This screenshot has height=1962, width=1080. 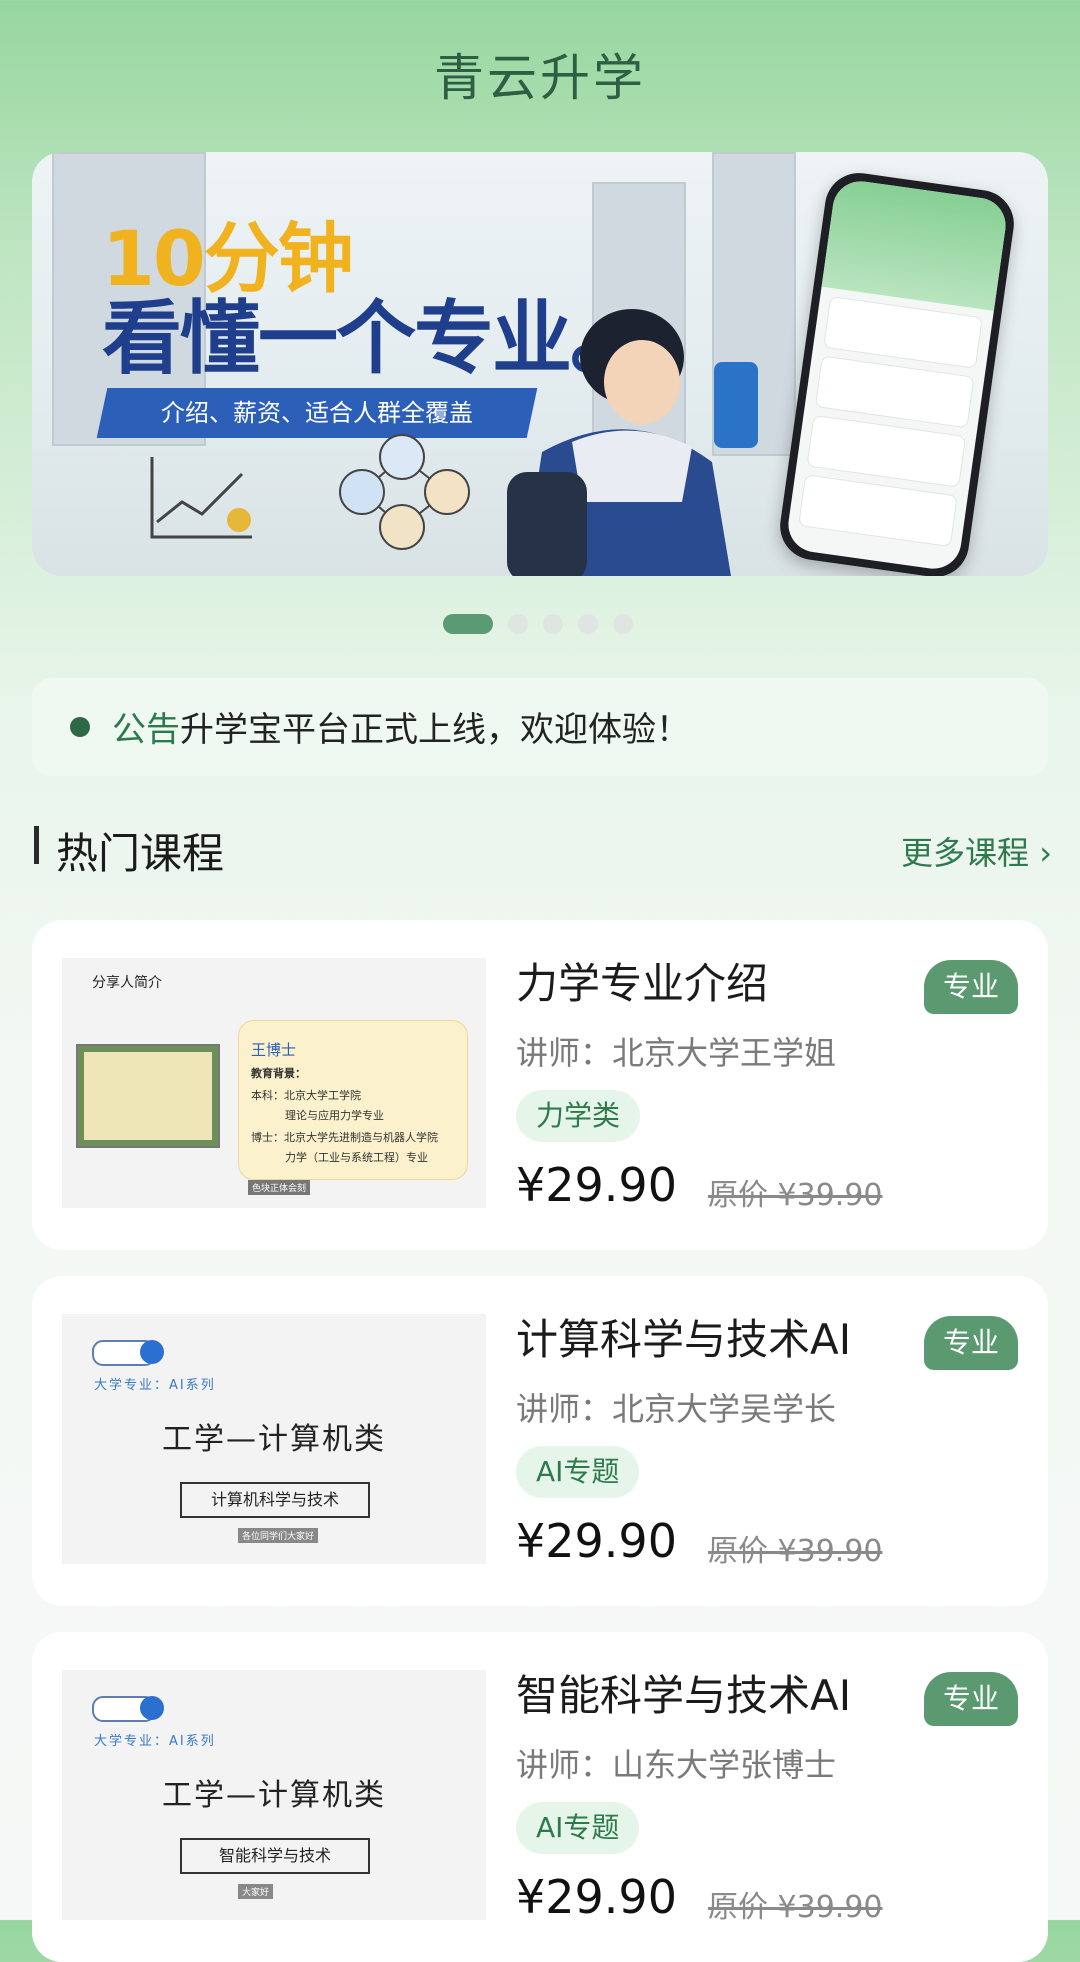 What do you see at coordinates (256, 1891) in the screenshot?
I see `thumb-caption: 大家好` at bounding box center [256, 1891].